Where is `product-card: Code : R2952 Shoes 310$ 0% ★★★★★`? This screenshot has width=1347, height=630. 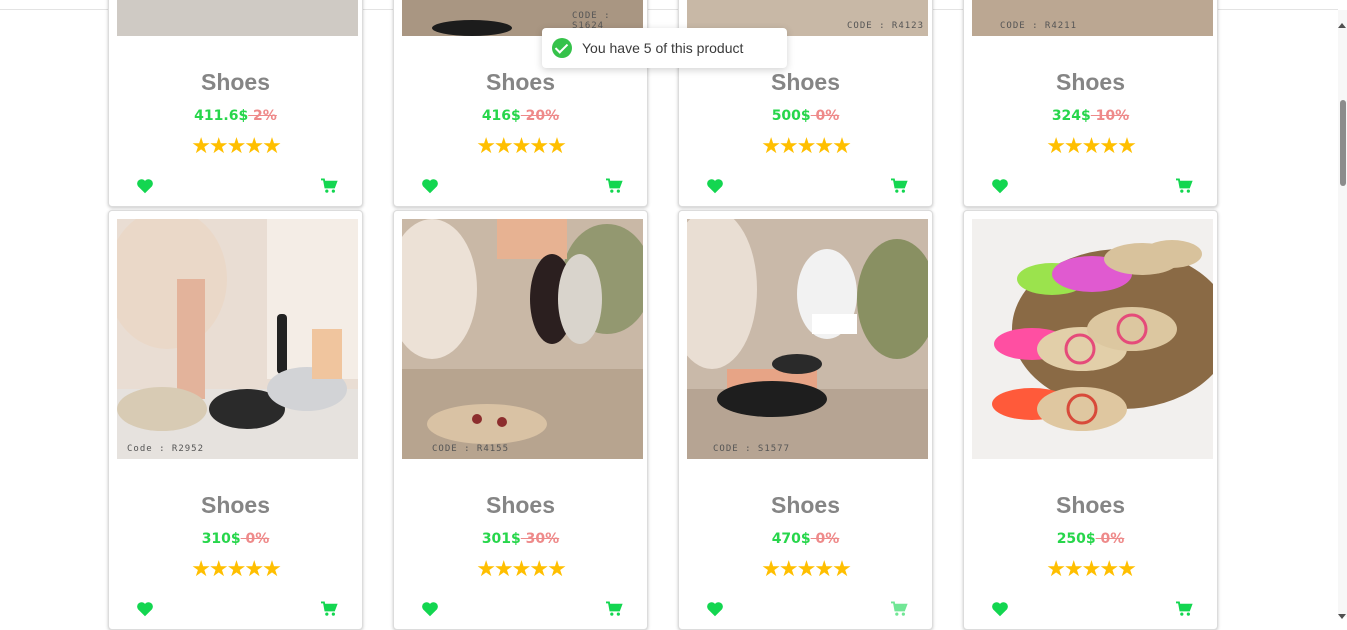
product-card: Code : R2952 Shoes 310$ 0% ★★★★★ is located at coordinates (235, 420).